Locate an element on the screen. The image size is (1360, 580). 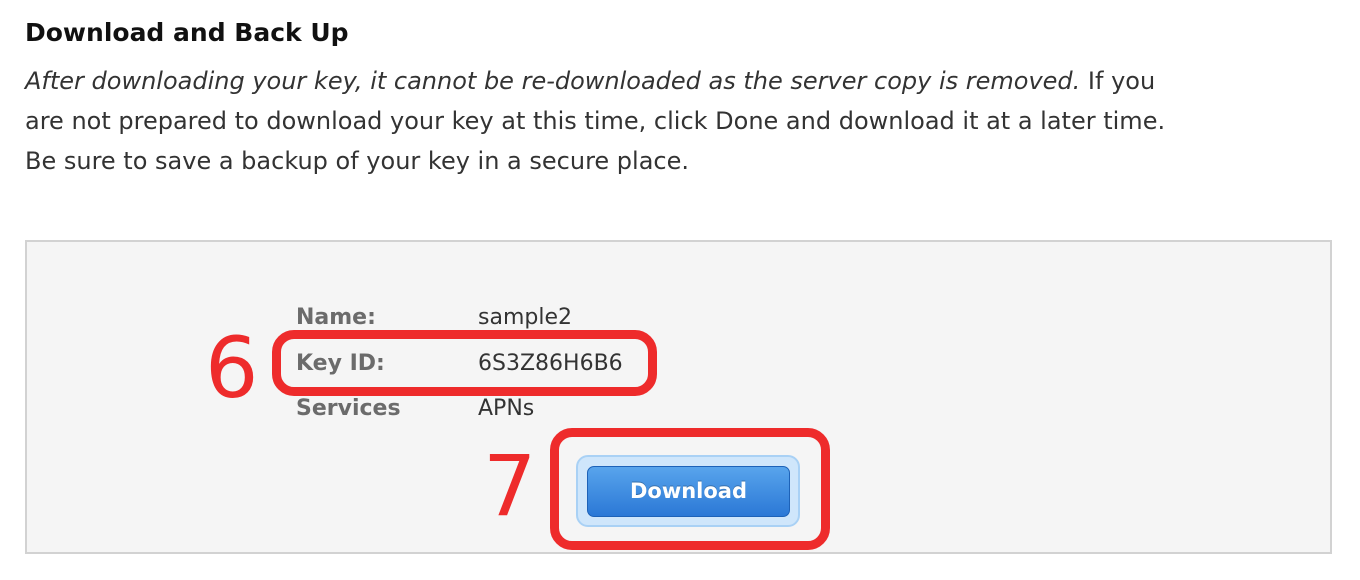
key-services-label: Services is located at coordinates (348, 408).